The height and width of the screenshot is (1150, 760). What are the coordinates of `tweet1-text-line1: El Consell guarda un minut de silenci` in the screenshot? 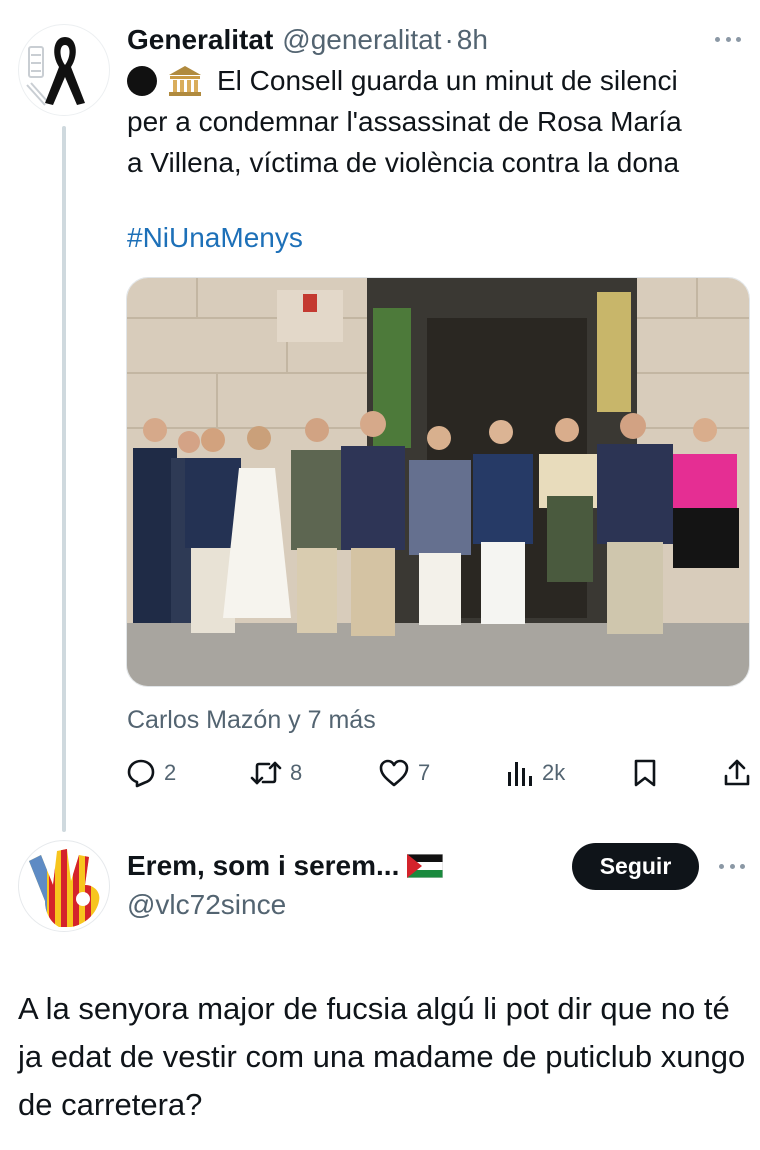 It's located at (439, 80).